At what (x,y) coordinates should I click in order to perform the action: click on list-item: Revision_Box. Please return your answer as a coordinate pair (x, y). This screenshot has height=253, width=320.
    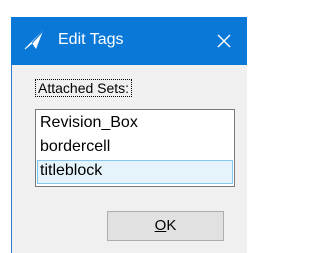
    Looking at the image, I should click on (135, 124).